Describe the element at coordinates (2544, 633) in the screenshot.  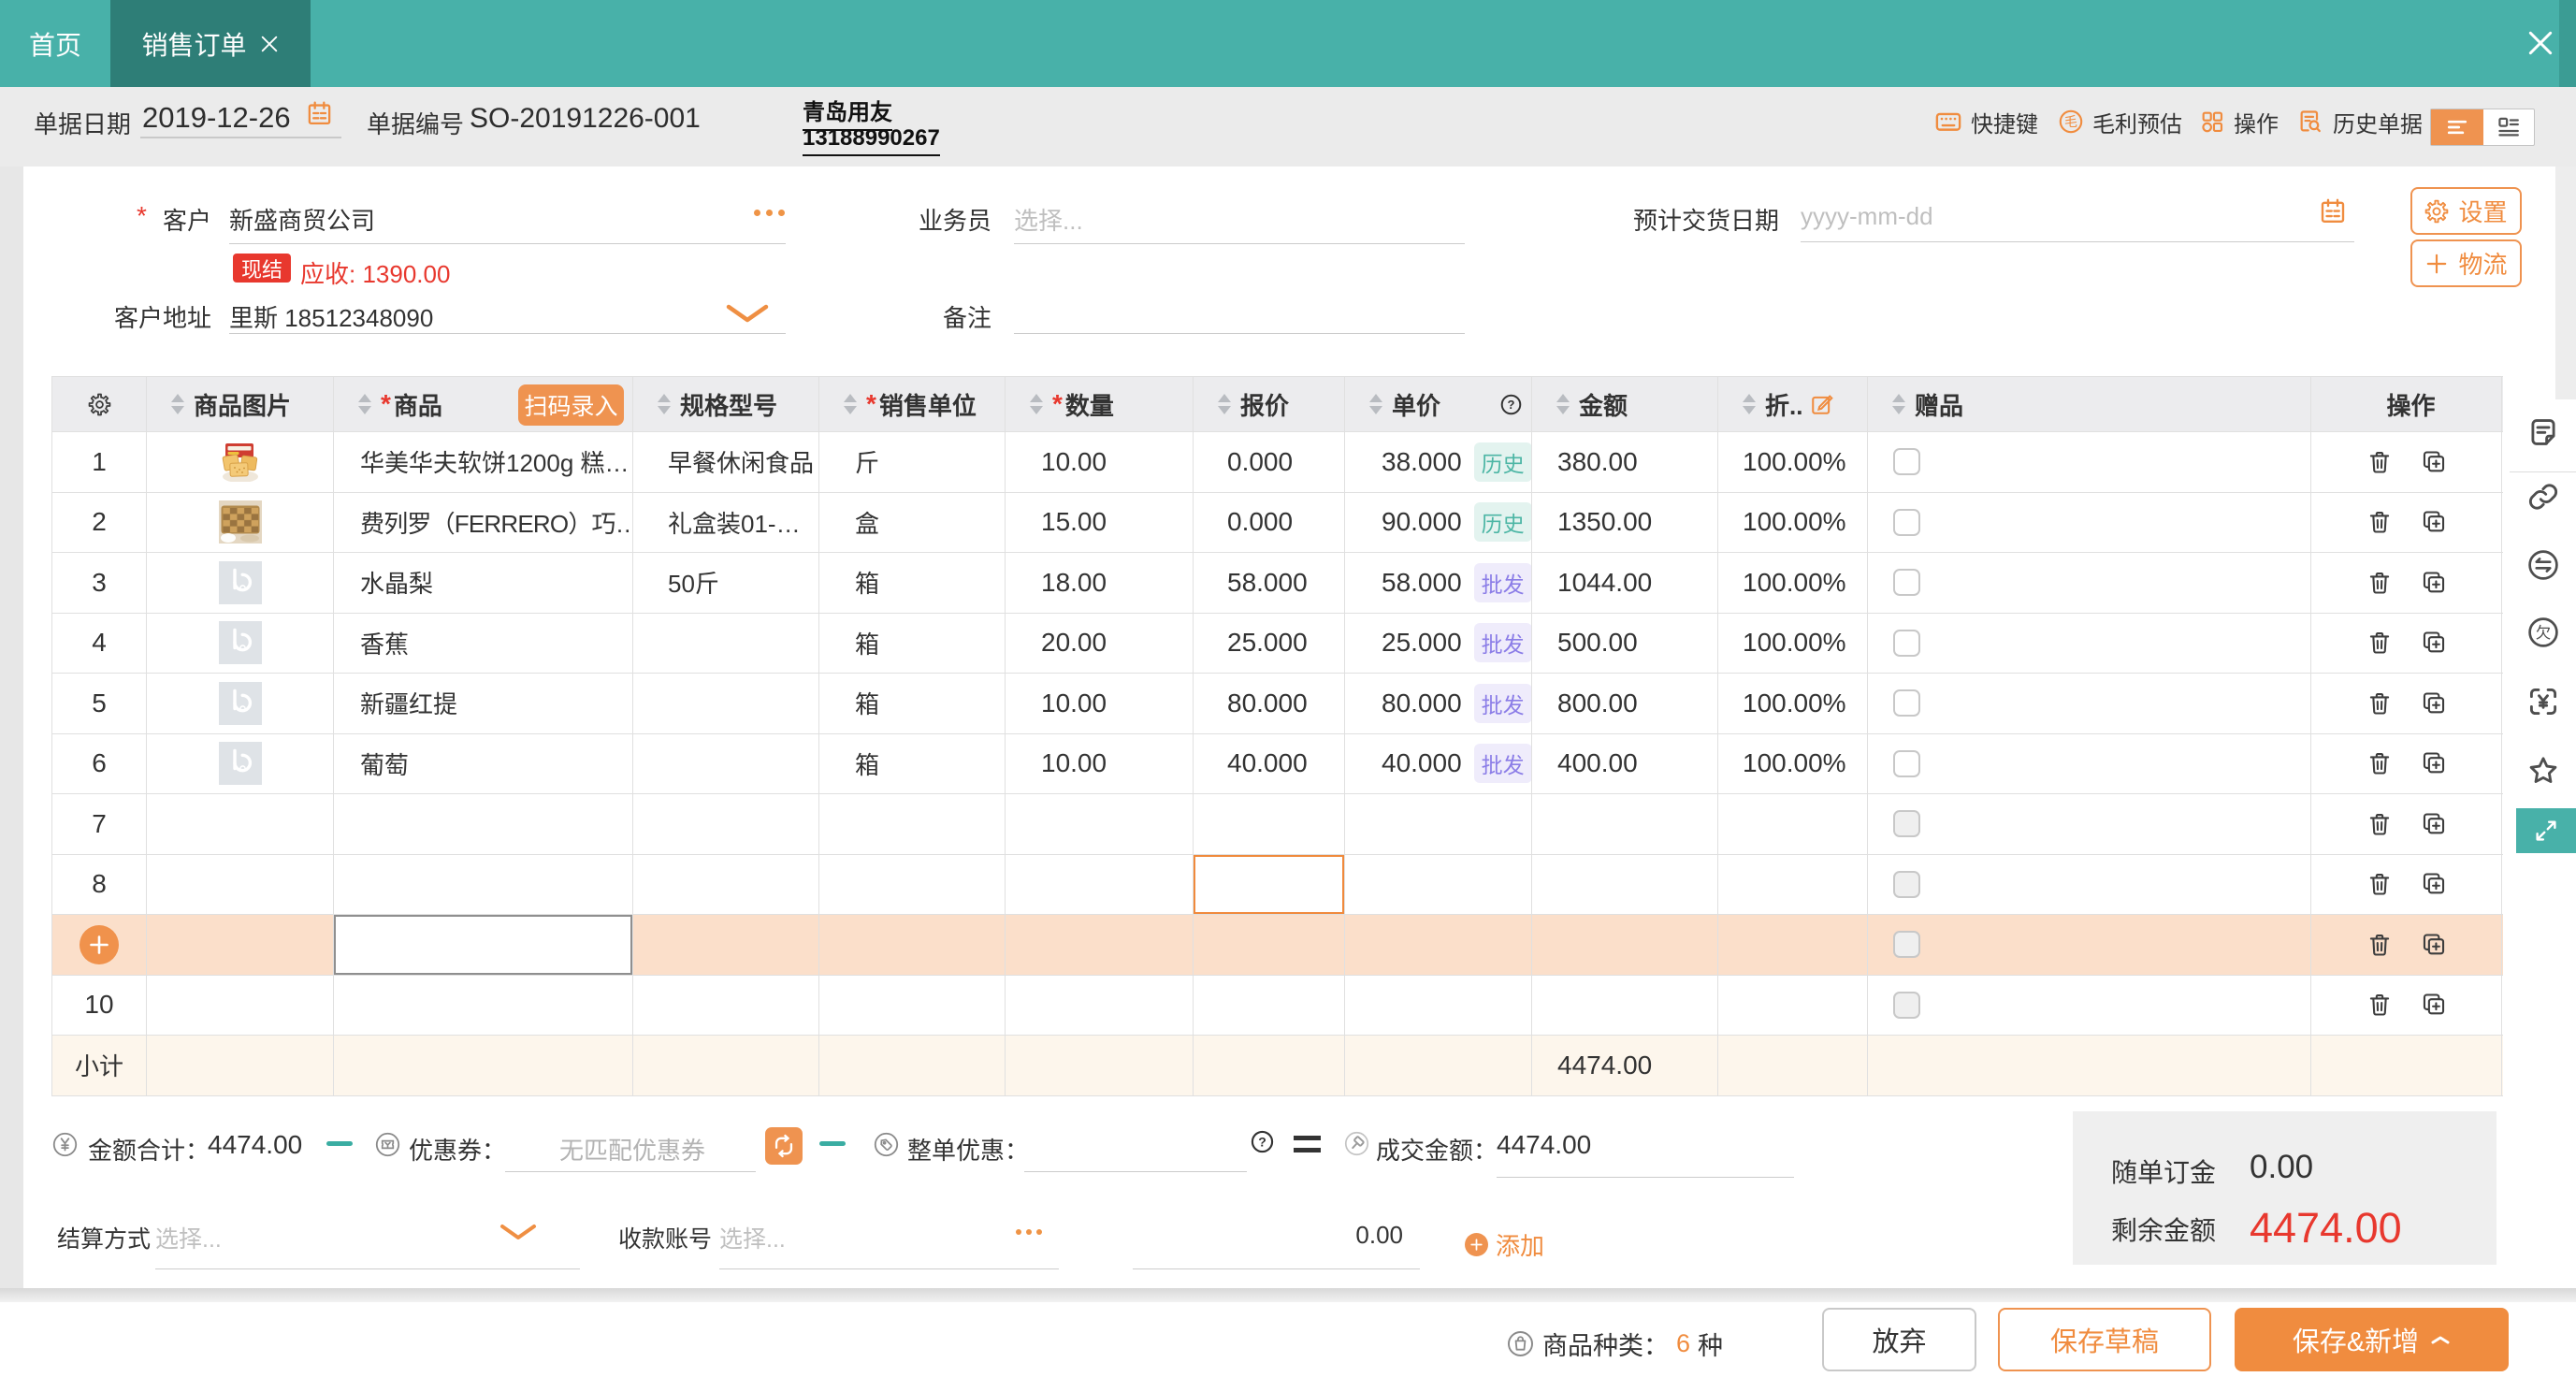
I see `svg-text: 欠` at that location.